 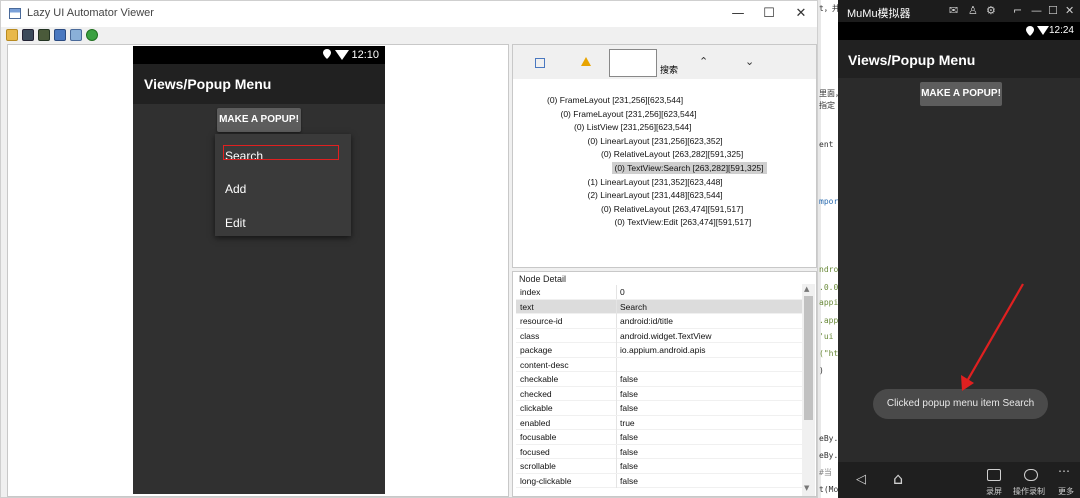 I want to click on maximize-icon: ☐, so click(x=1053, y=10).